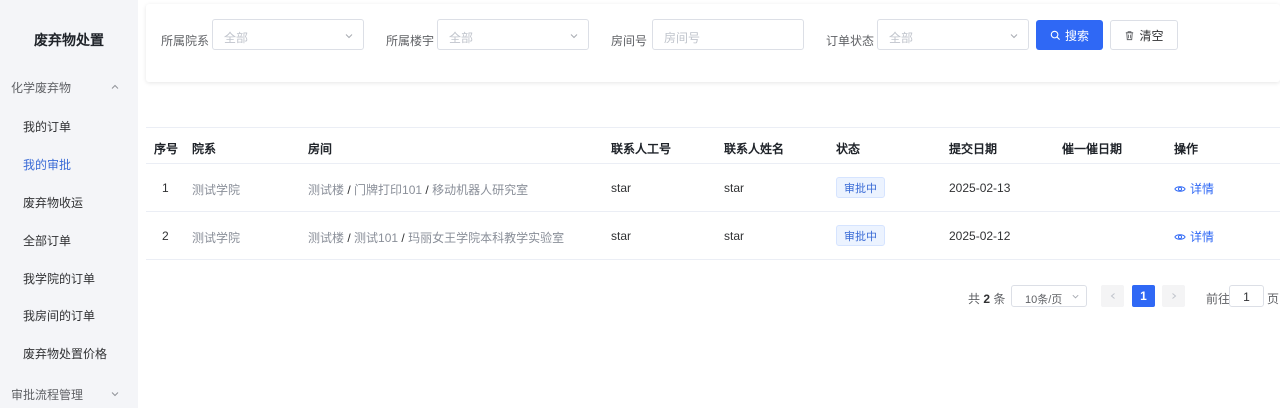 This screenshot has width=1280, height=408. What do you see at coordinates (410, 41) in the screenshot?
I see `building-label: 所属楼宇` at bounding box center [410, 41].